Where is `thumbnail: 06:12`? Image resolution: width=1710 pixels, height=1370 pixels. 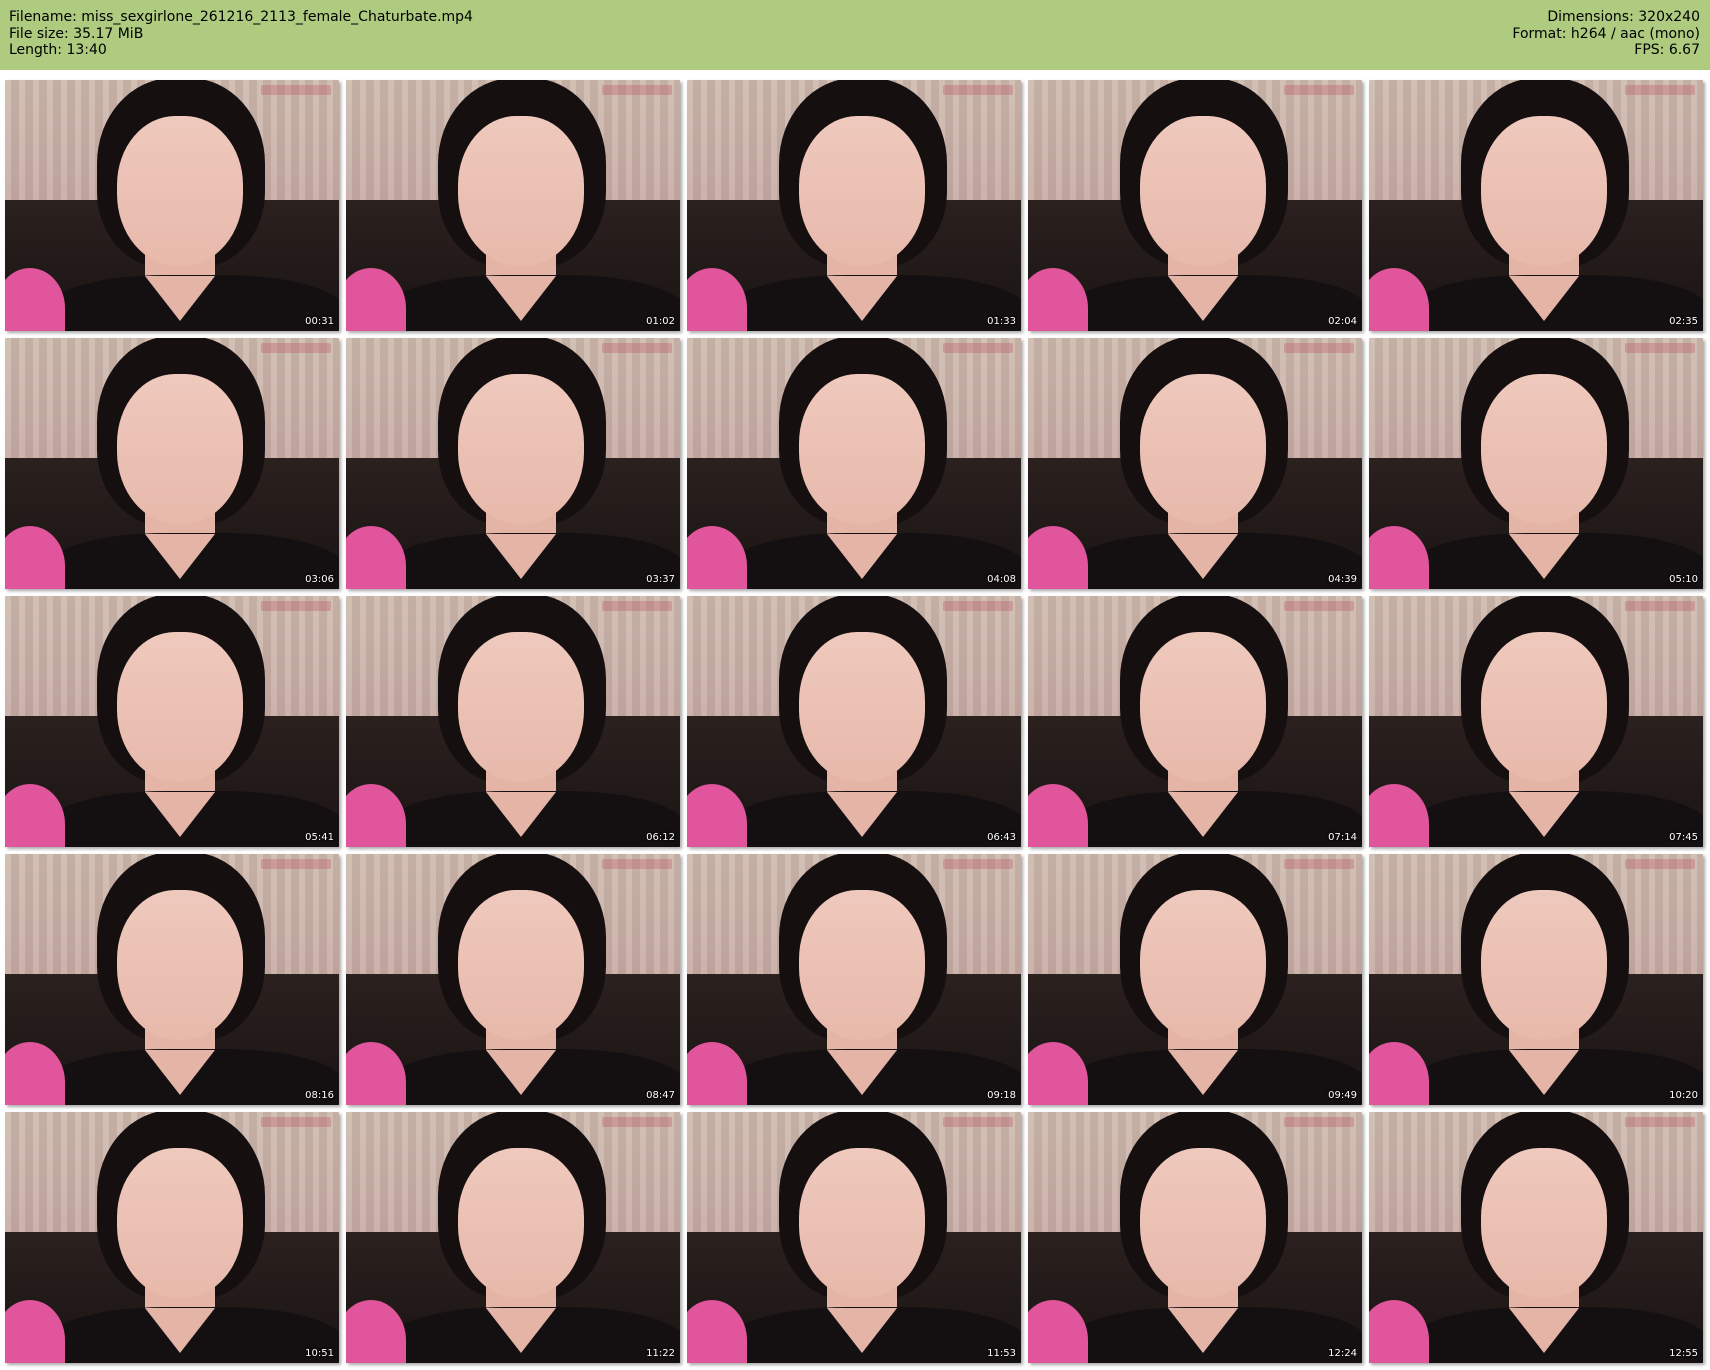
thumbnail: 06:12 is located at coordinates (513, 721).